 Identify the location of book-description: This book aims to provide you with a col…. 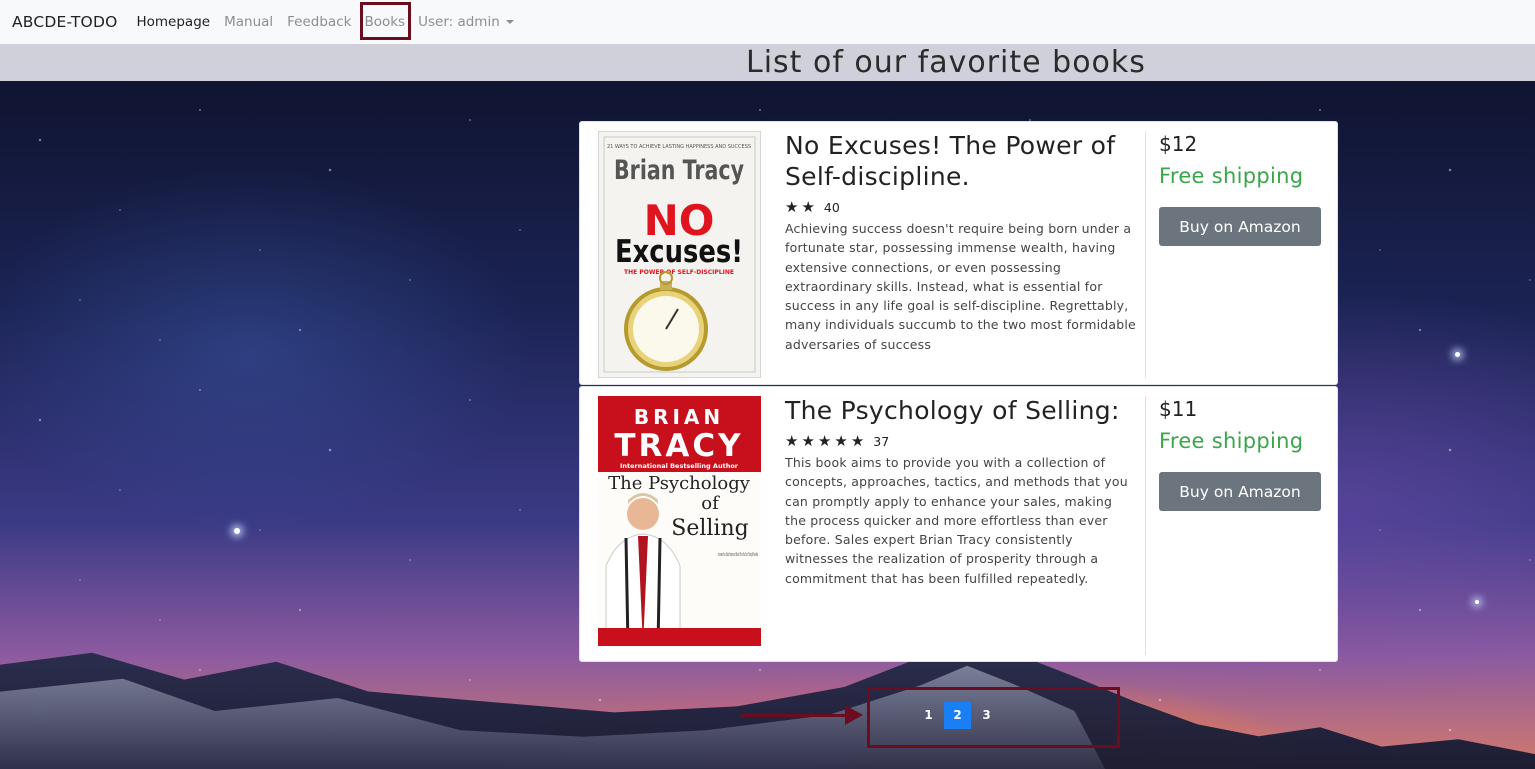
(956, 520).